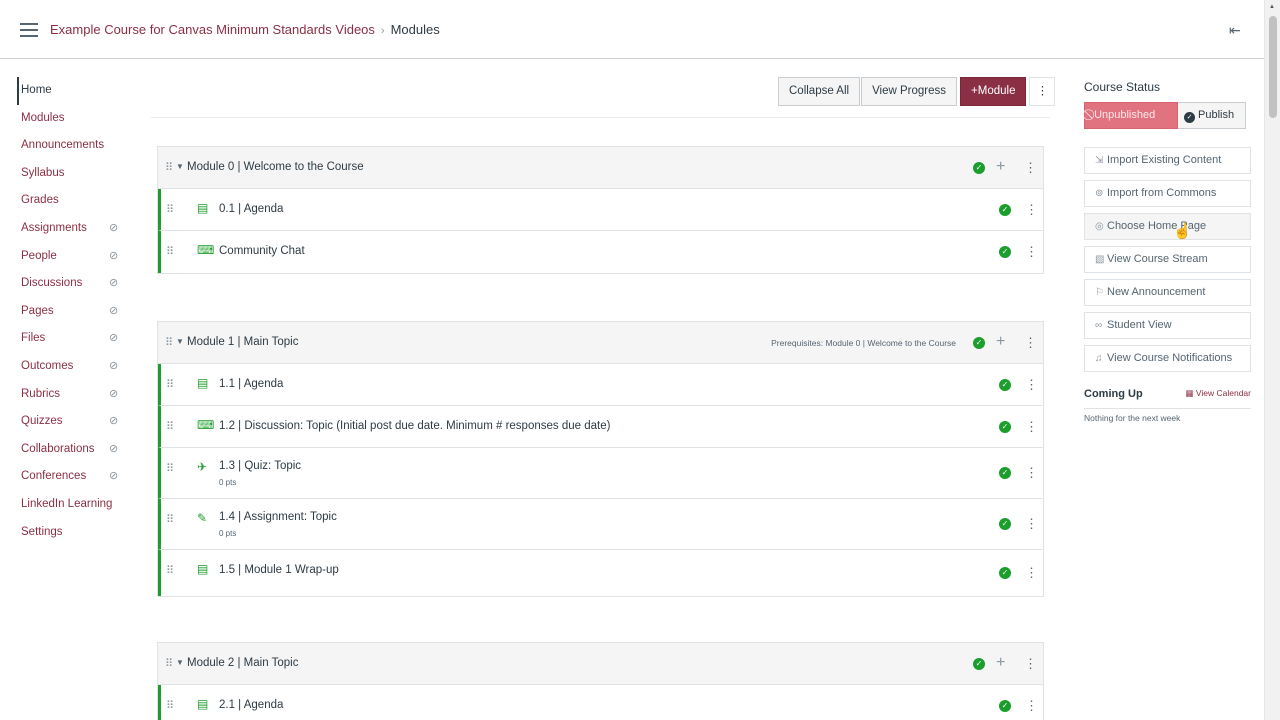  What do you see at coordinates (600, 524) in the screenshot?
I see `module-item: ⠿ ✎ 1.4 | Assignment: Topic 0 pts ✓ ⋮` at bounding box center [600, 524].